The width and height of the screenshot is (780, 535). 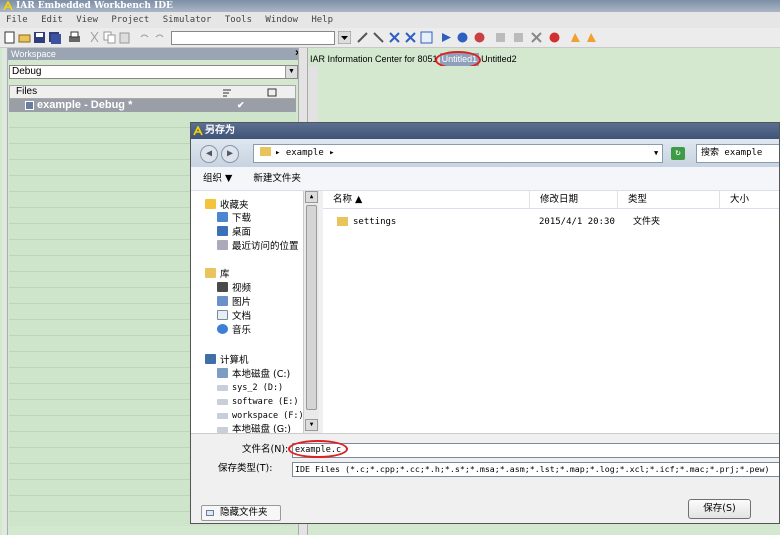 What do you see at coordinates (719, 509) in the screenshot?
I see `save-button: 保存(S)` at bounding box center [719, 509].